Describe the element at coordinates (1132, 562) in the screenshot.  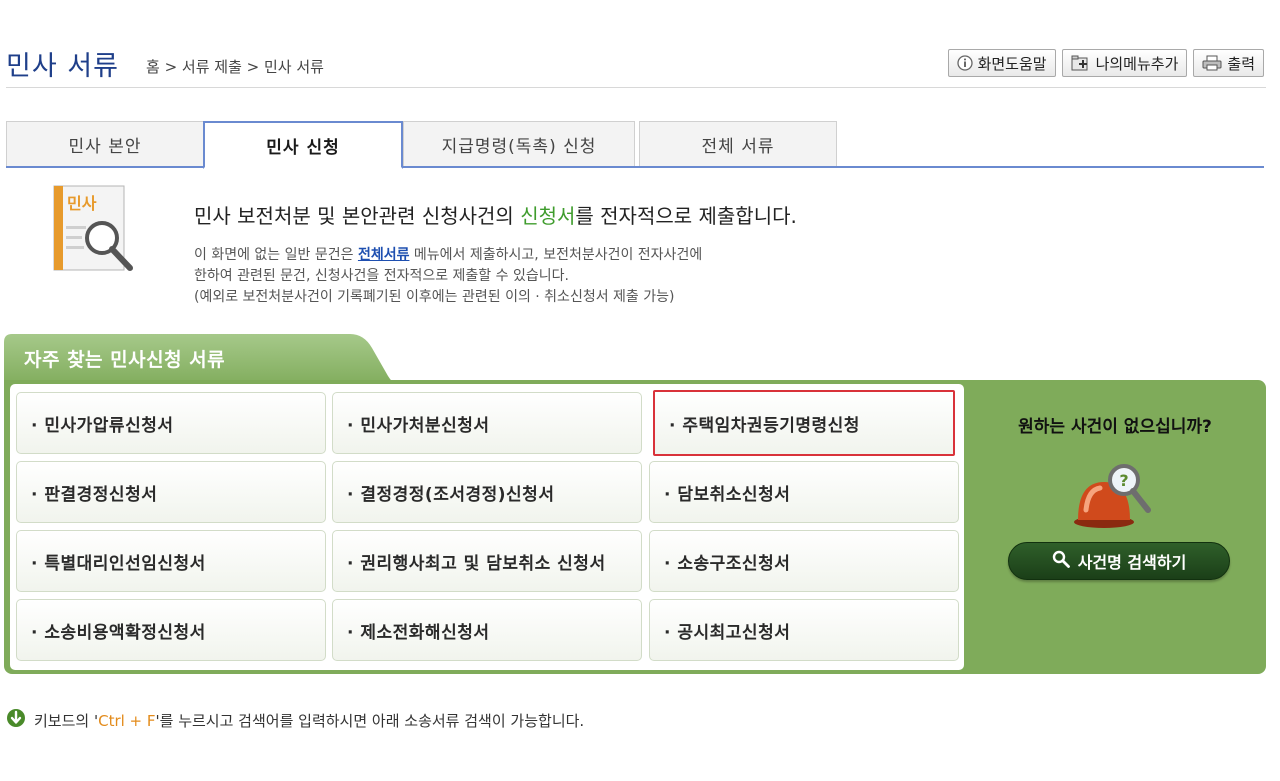
I see `case-name-search-label: 사건명 검색하기` at that location.